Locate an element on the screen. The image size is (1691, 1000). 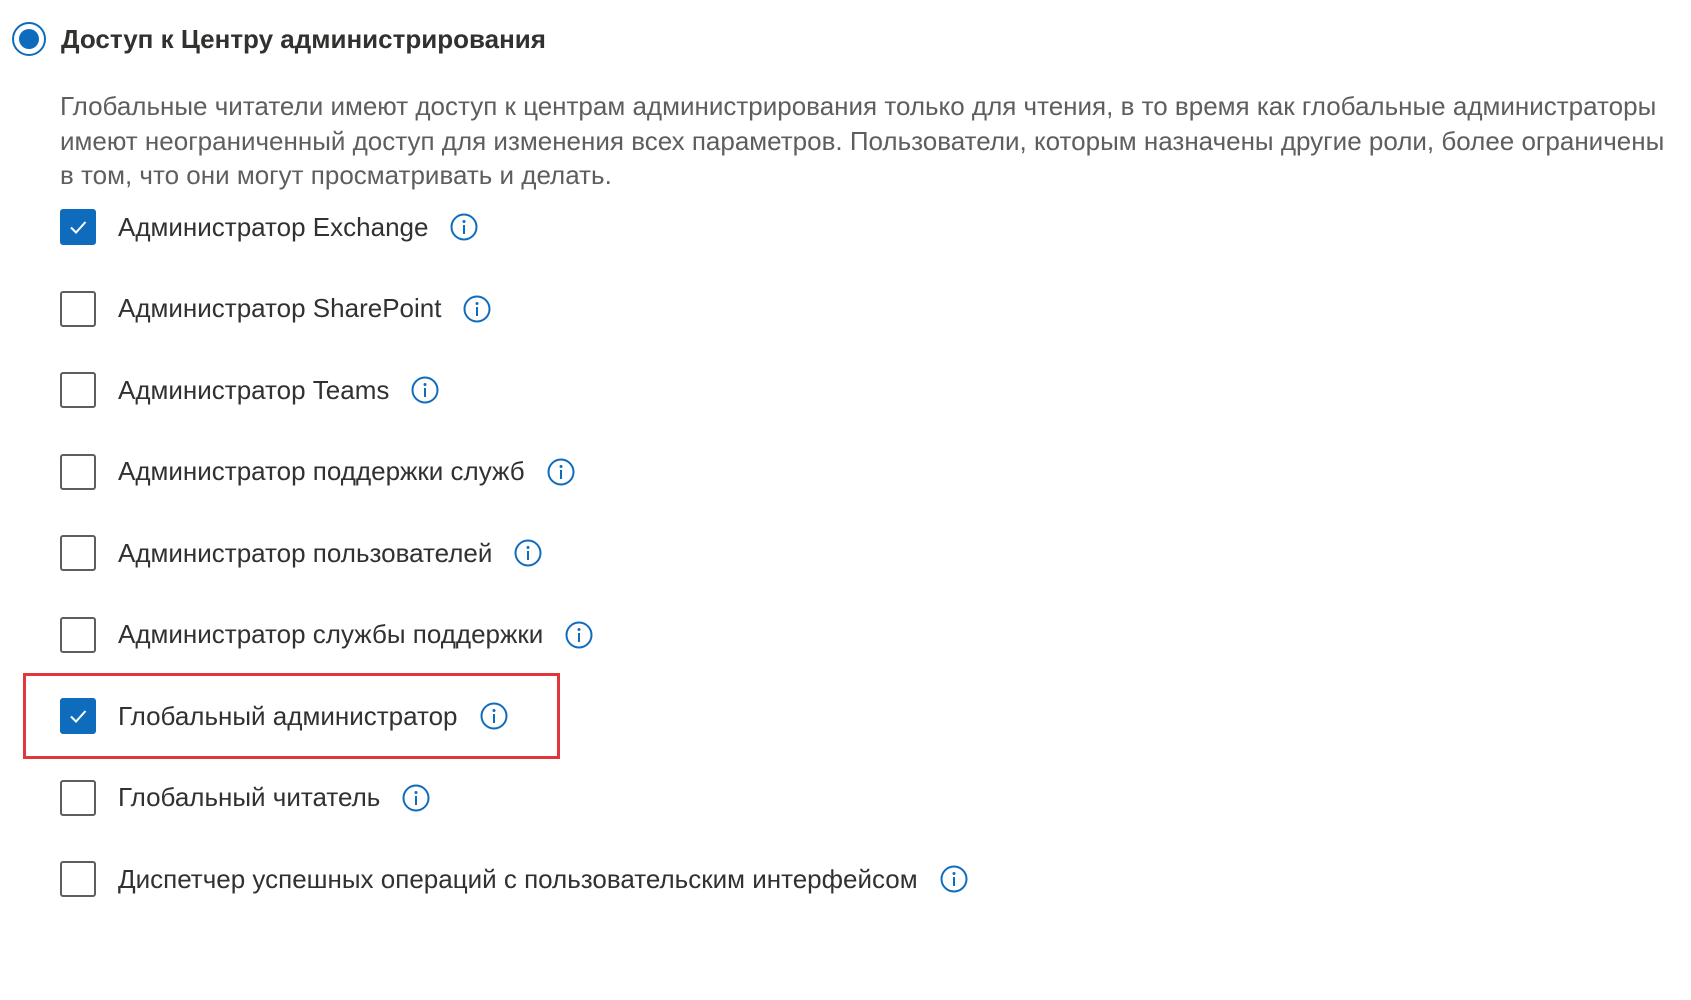
section-title: Доступ к Центру администрирования is located at coordinates (303, 38).